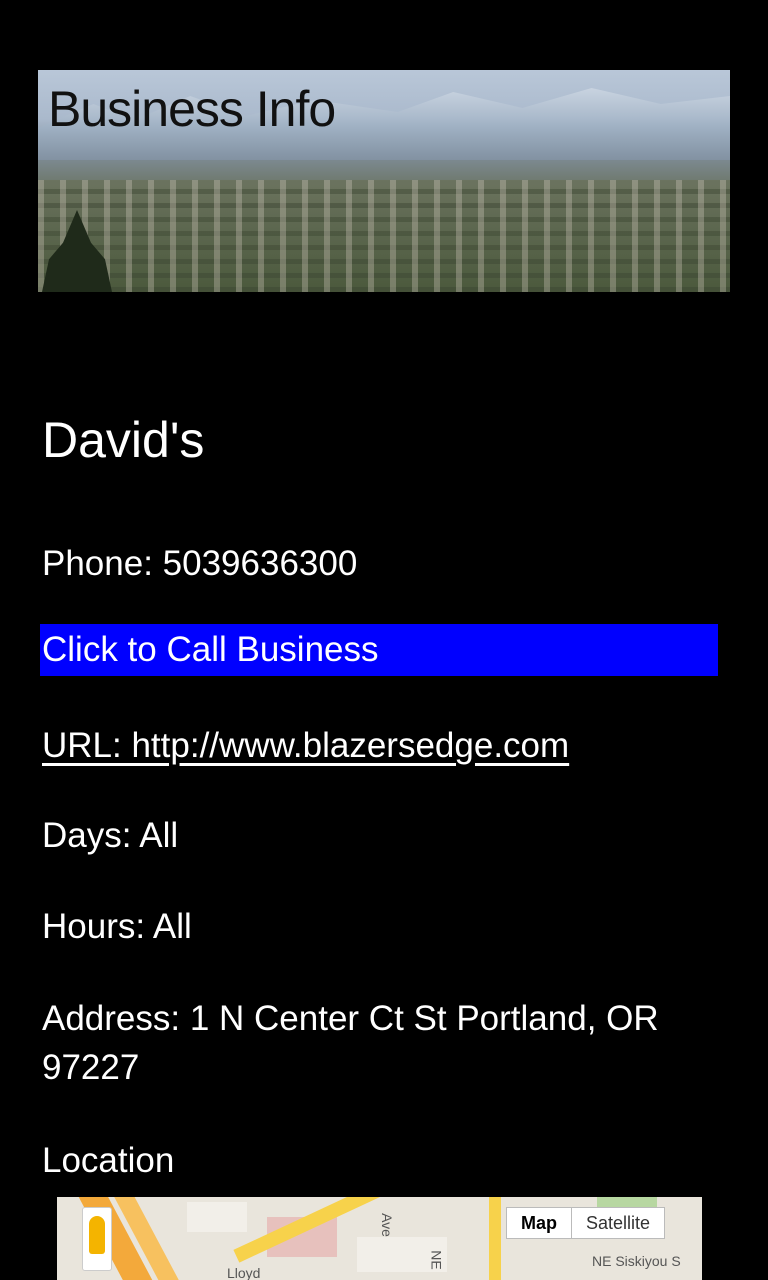 The image size is (768, 1280). I want to click on map-street-label: Lloyd, so click(244, 1272).